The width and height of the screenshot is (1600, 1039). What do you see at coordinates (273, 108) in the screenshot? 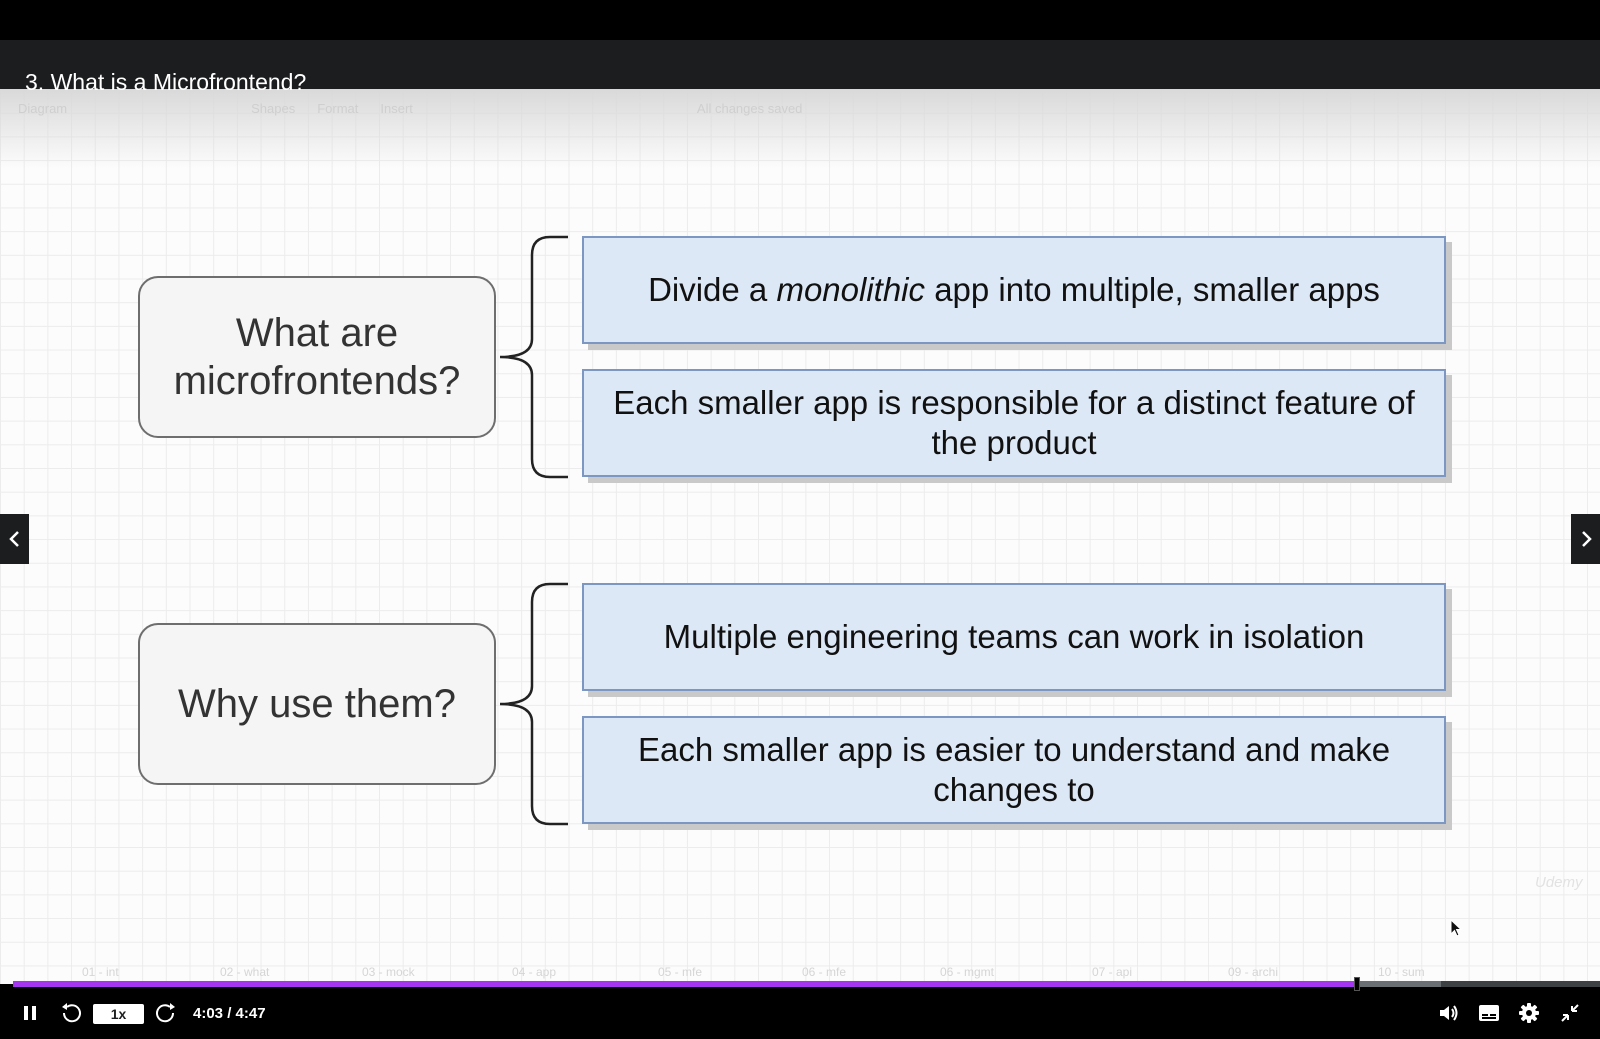
I see `menu-shapes: Shapes` at bounding box center [273, 108].